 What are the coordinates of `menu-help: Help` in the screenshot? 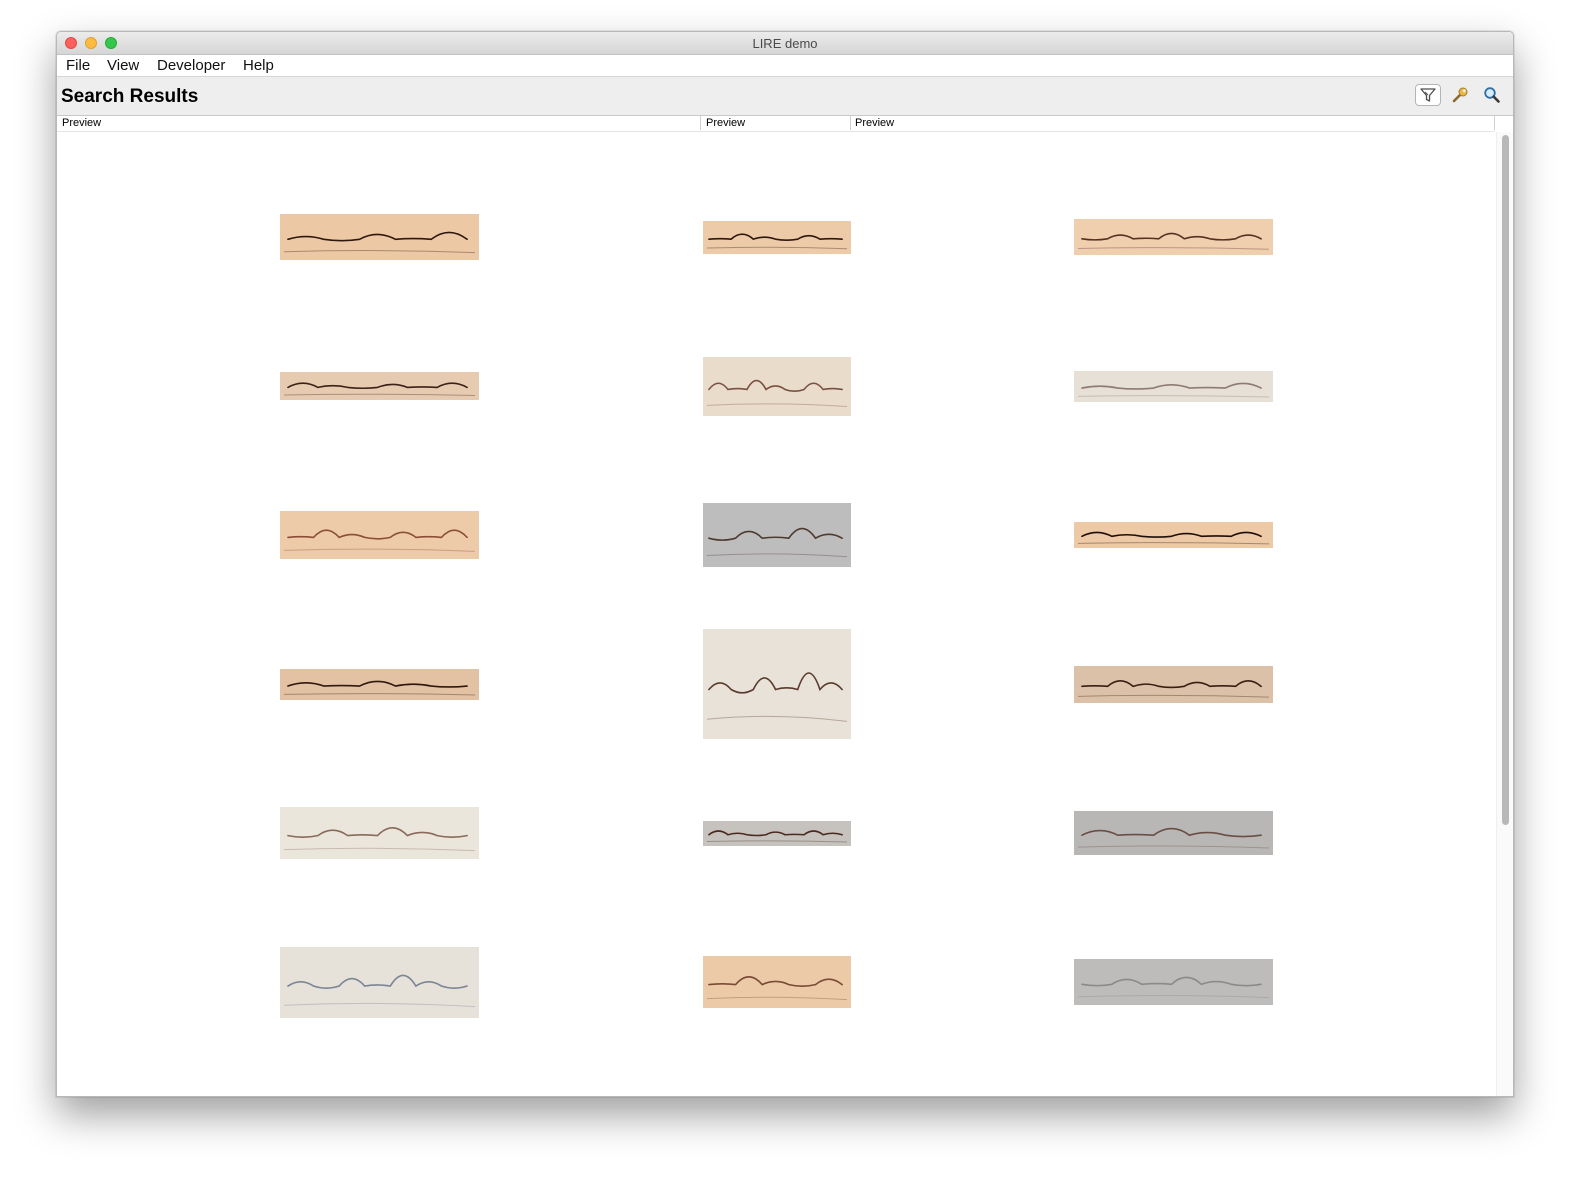 It's located at (258, 65).